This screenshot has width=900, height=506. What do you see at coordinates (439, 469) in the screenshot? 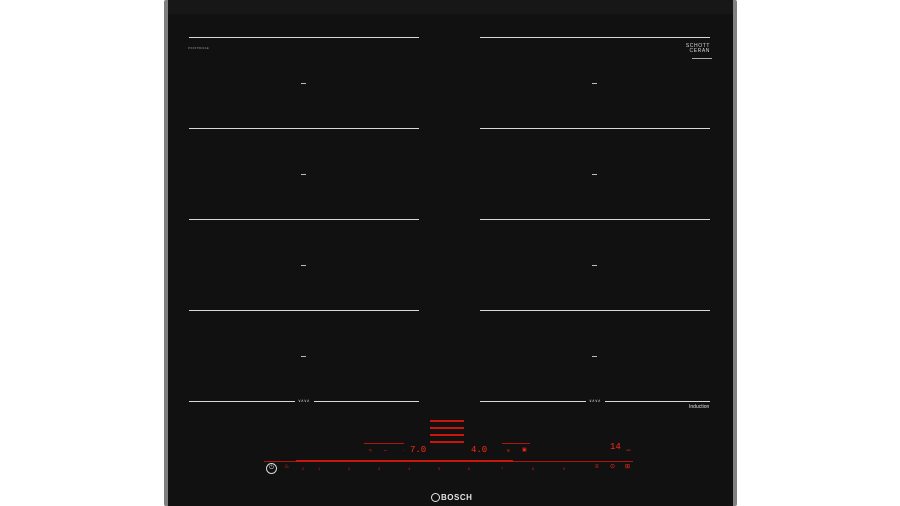
I see `slider-label-5: 5` at bounding box center [439, 469].